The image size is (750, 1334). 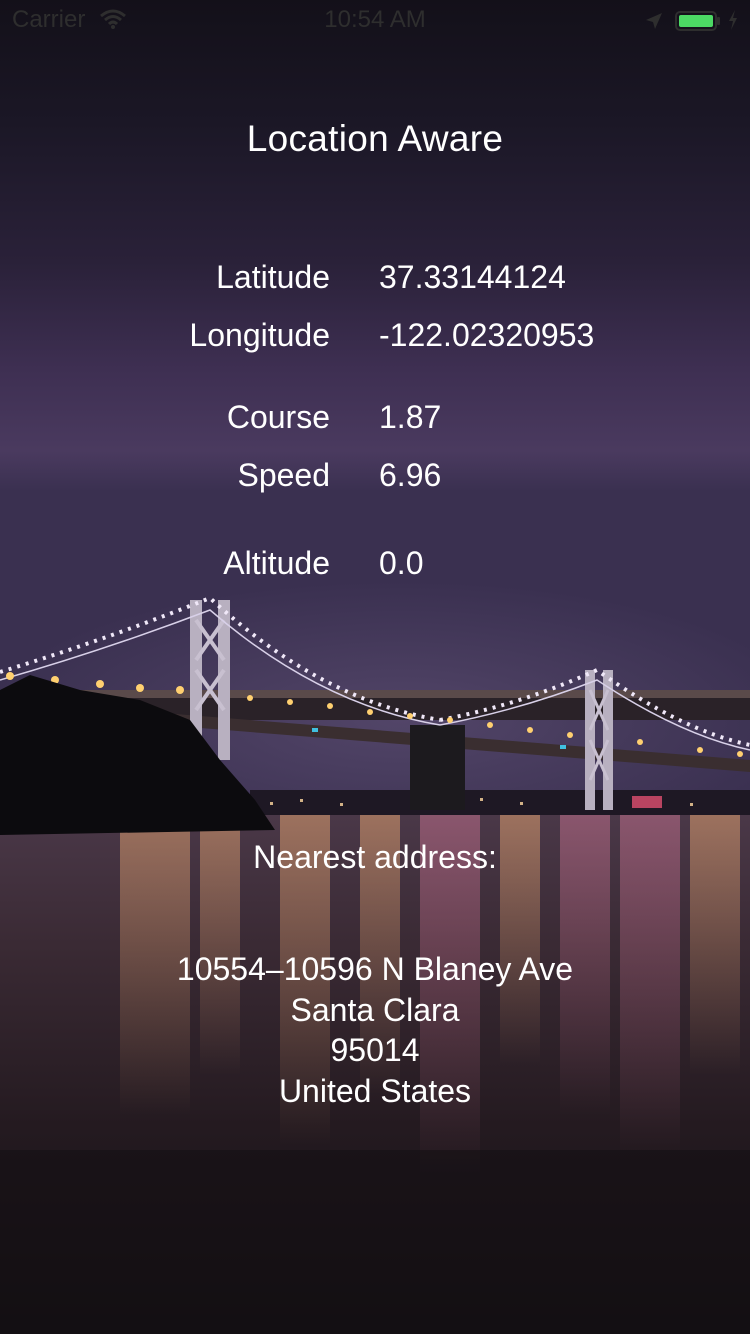 What do you see at coordinates (375, 1090) in the screenshot?
I see `address-country: United States` at bounding box center [375, 1090].